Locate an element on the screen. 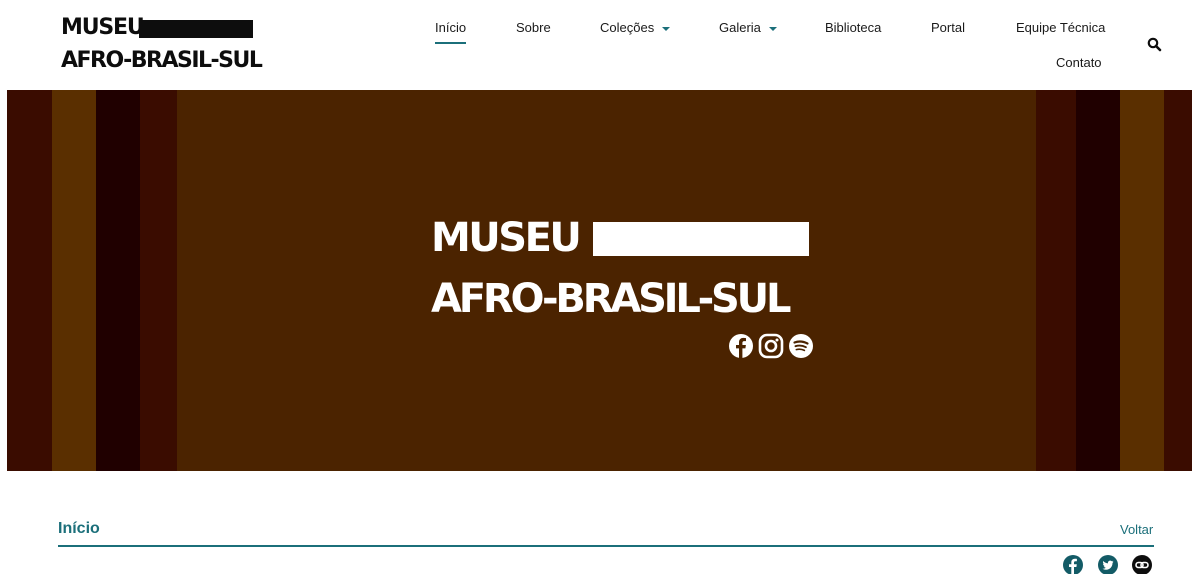  banner-social-links is located at coordinates (771, 346).